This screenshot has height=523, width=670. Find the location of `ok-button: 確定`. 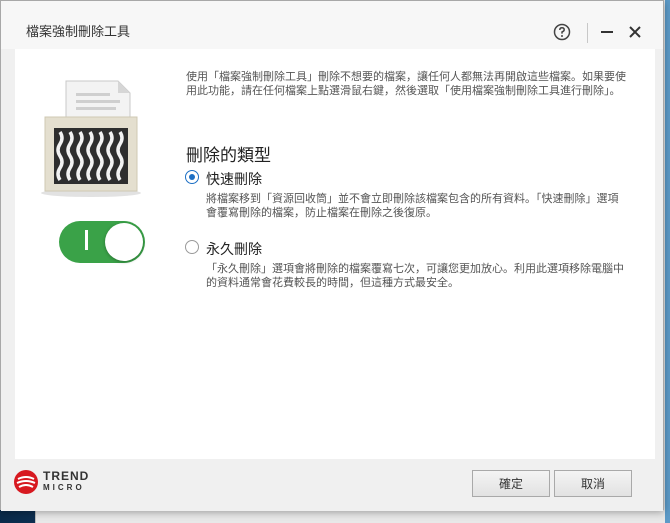

ok-button: 確定 is located at coordinates (511, 483).